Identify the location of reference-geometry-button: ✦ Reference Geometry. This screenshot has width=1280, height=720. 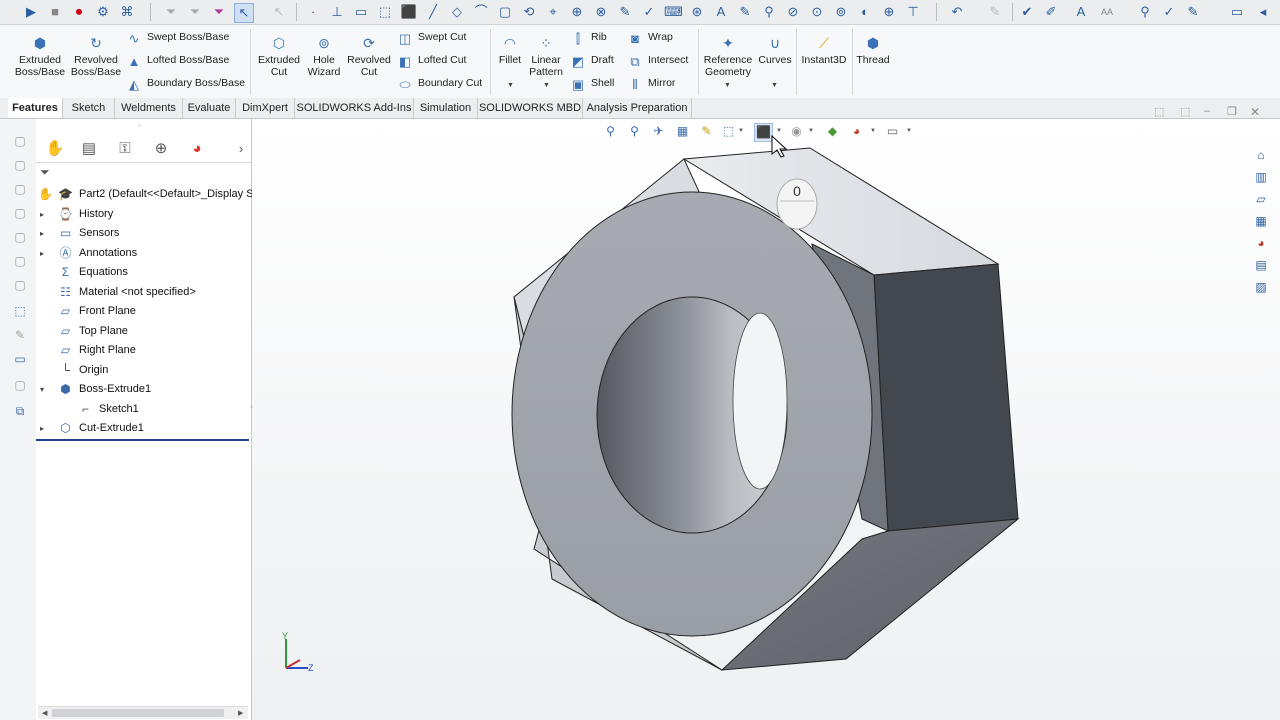
(728, 56).